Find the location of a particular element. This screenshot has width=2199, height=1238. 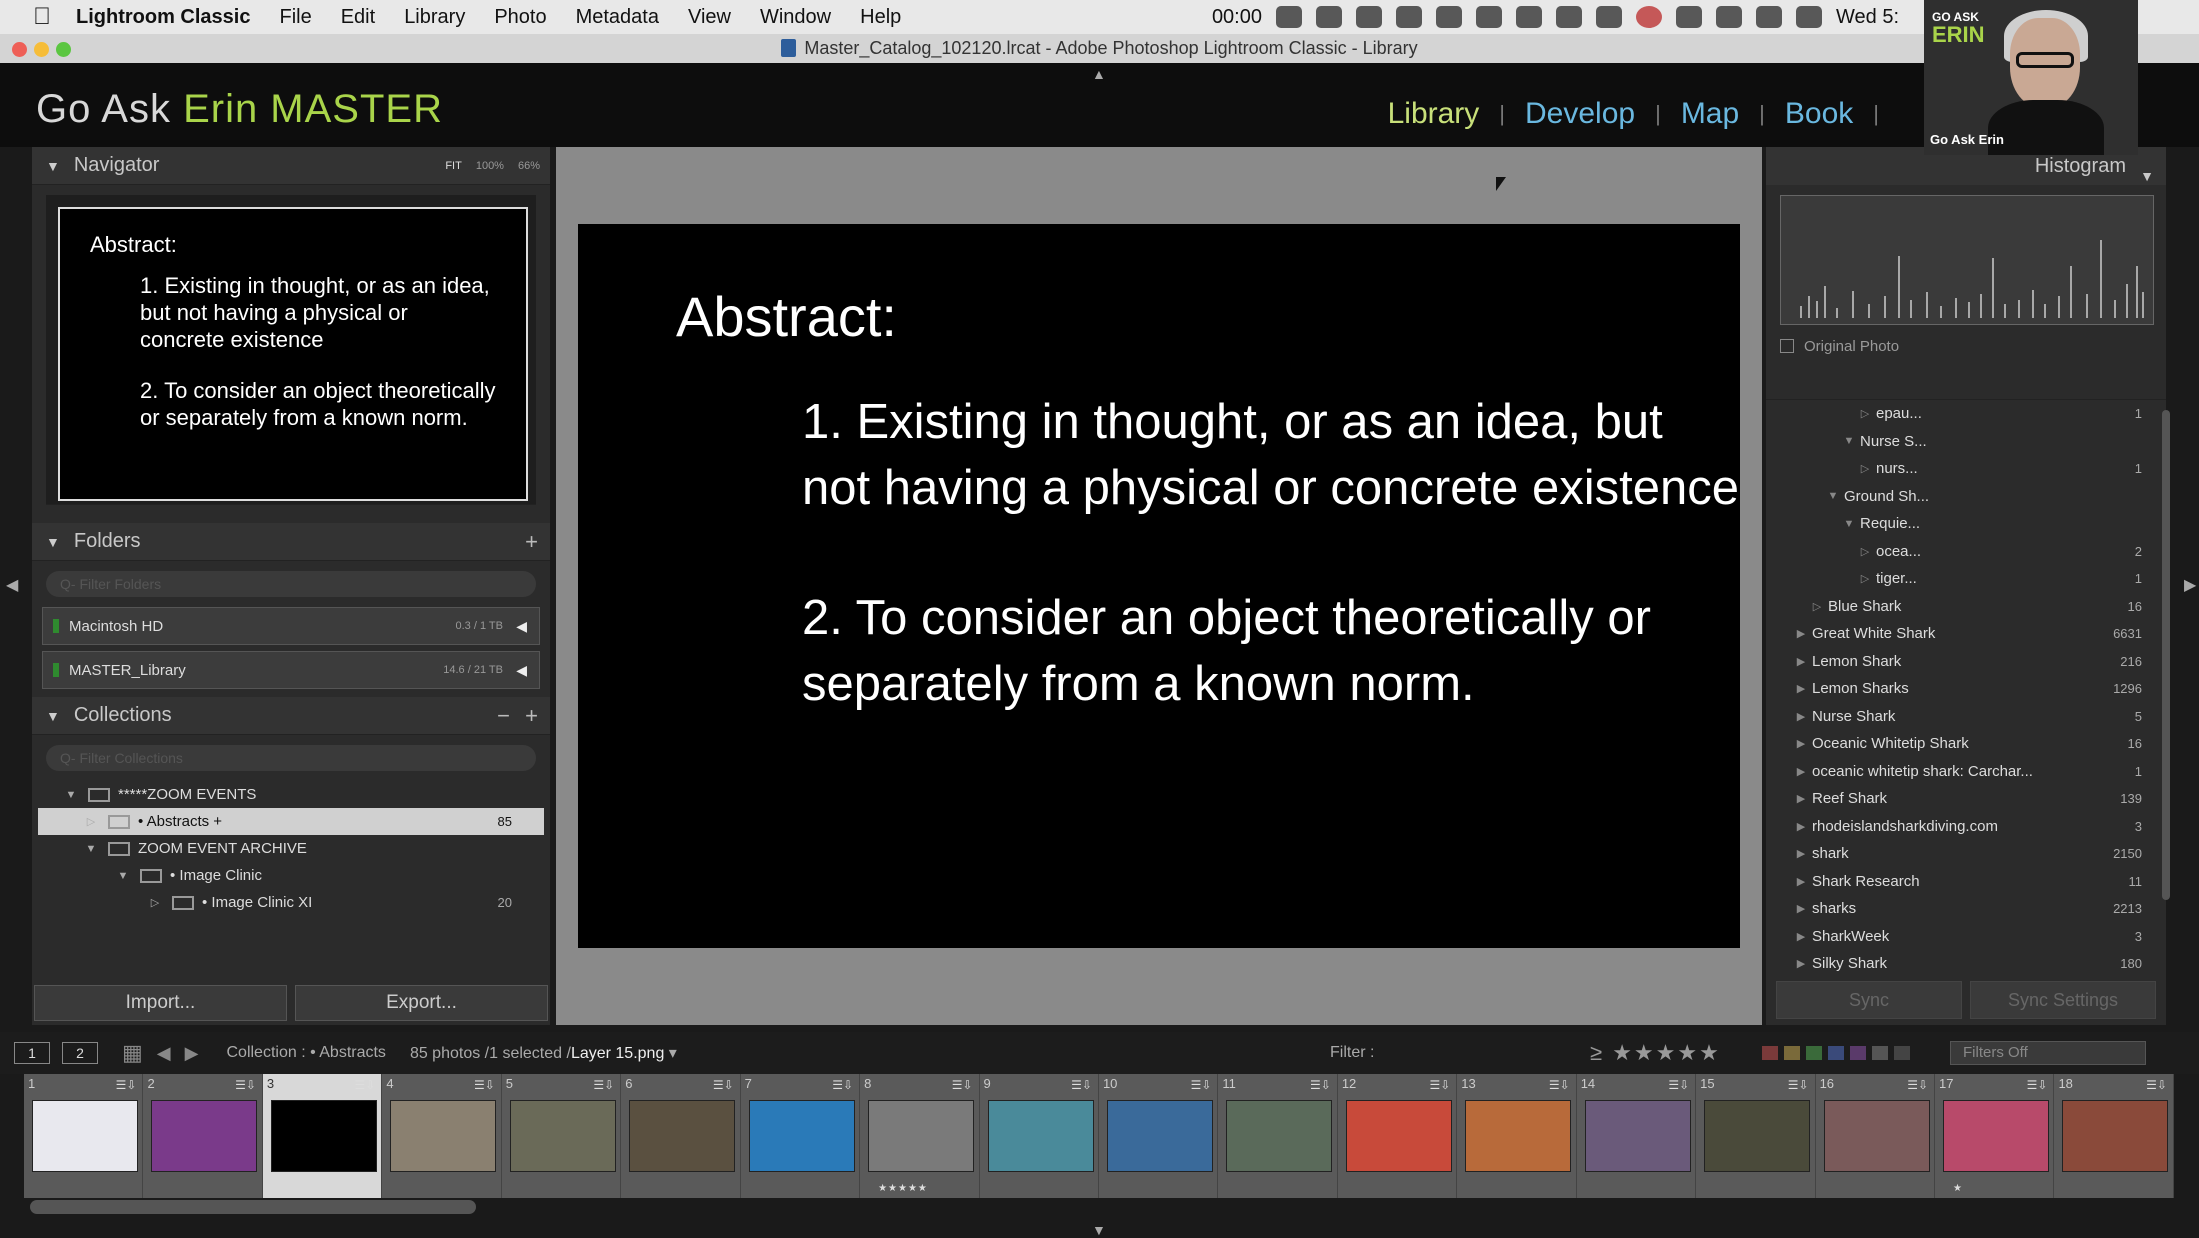

color-label-filter is located at coordinates (1836, 1053).